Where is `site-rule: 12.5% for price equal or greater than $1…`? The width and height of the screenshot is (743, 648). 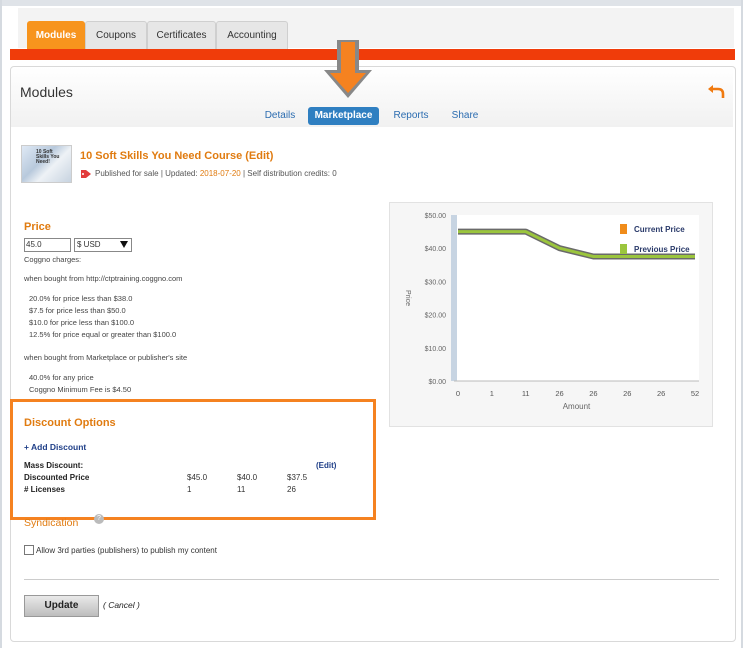
site-rule: 12.5% for price equal or greater than $1… is located at coordinates (103, 334).